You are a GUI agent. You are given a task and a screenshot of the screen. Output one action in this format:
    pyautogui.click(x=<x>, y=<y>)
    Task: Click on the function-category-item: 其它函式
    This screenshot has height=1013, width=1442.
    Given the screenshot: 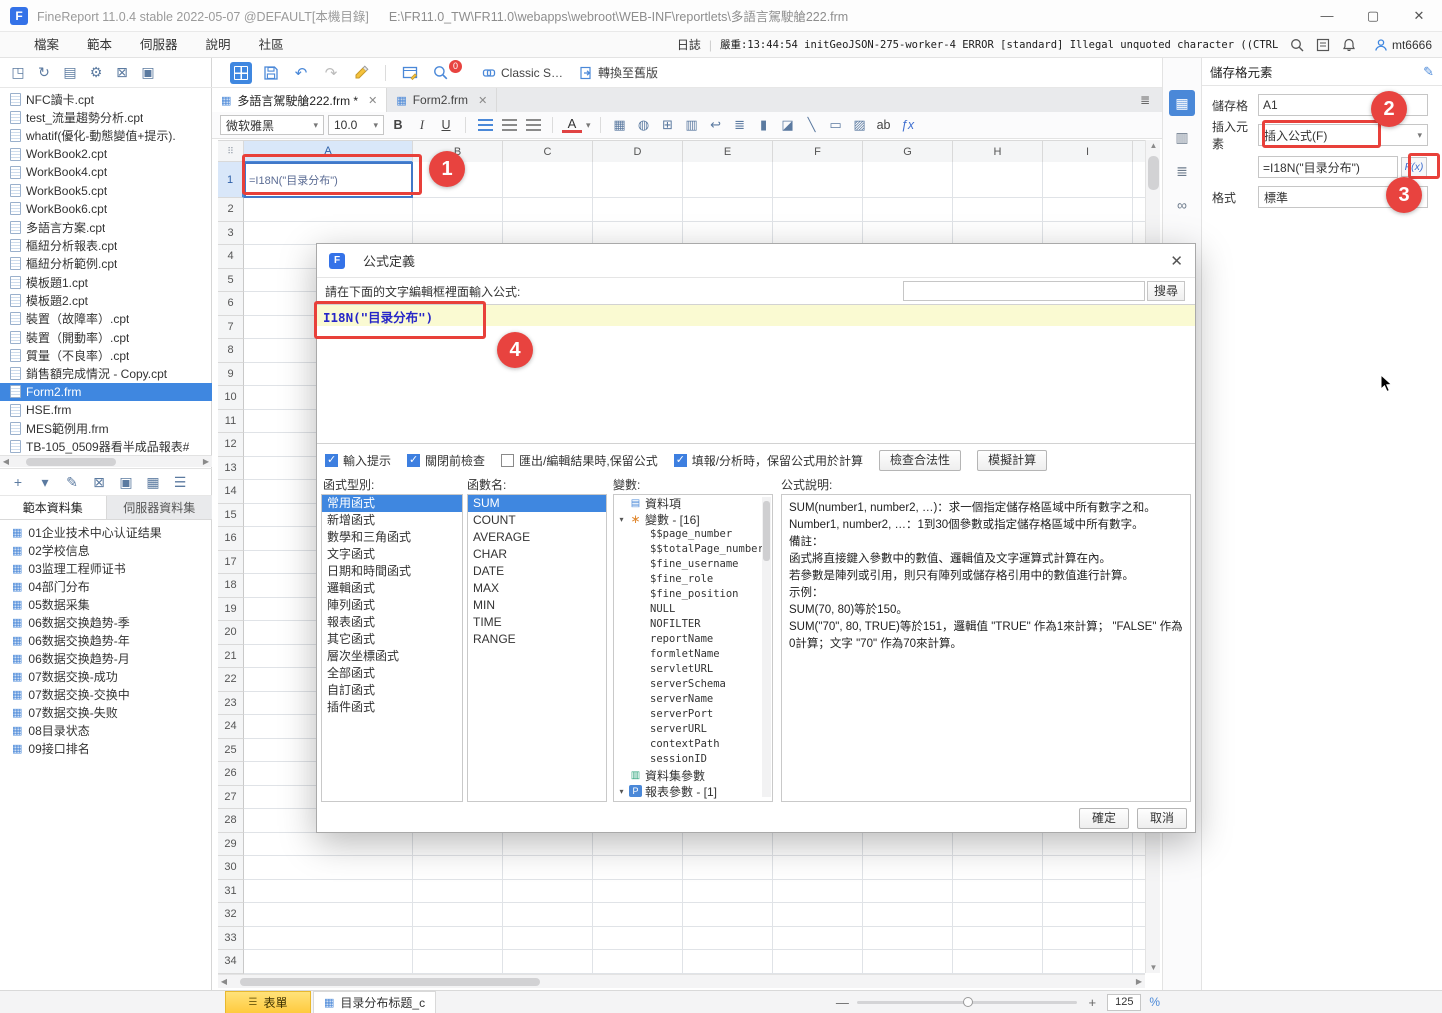 What is the action you would take?
    pyautogui.click(x=392, y=639)
    